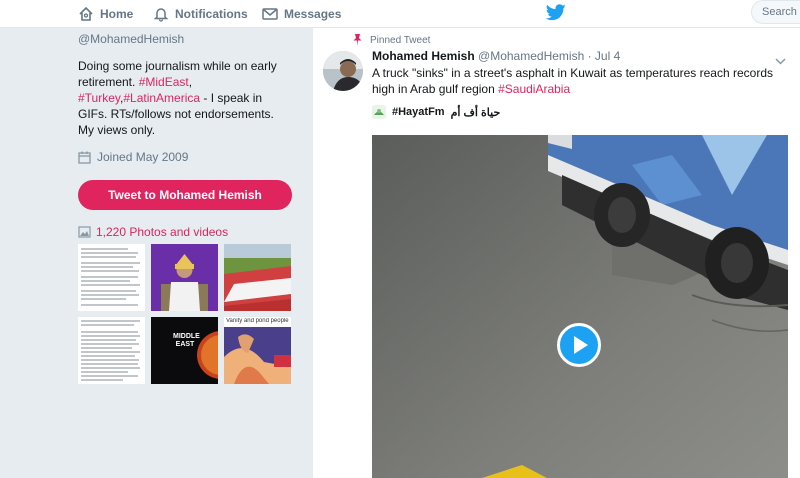 The height and width of the screenshot is (478, 800). I want to click on media-thumb-video: Vanity and pond people, so click(257, 350).